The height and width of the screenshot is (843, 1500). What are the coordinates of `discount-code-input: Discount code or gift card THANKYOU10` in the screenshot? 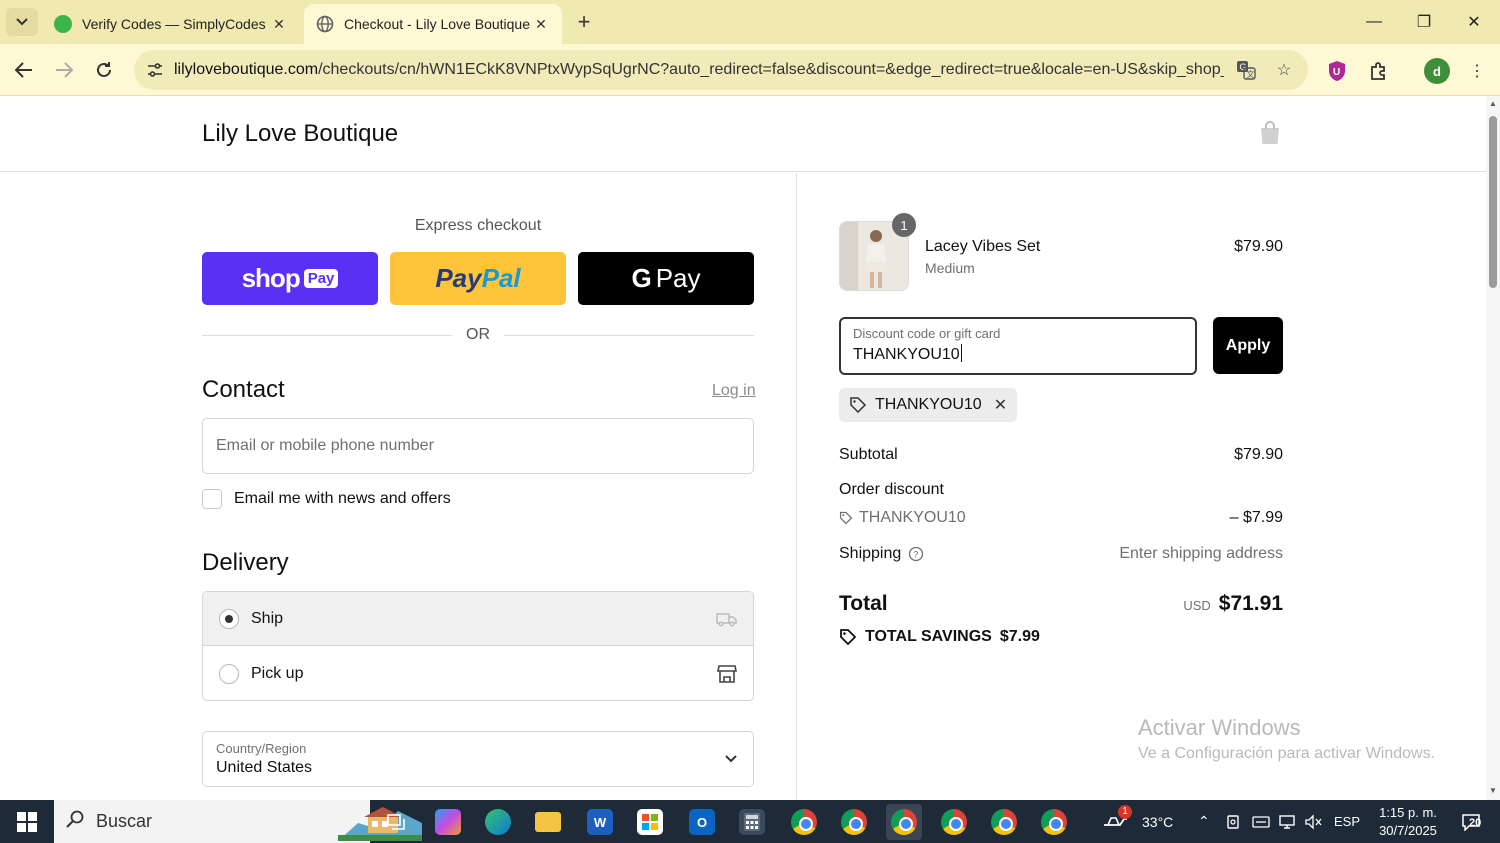 It's located at (1018, 346).